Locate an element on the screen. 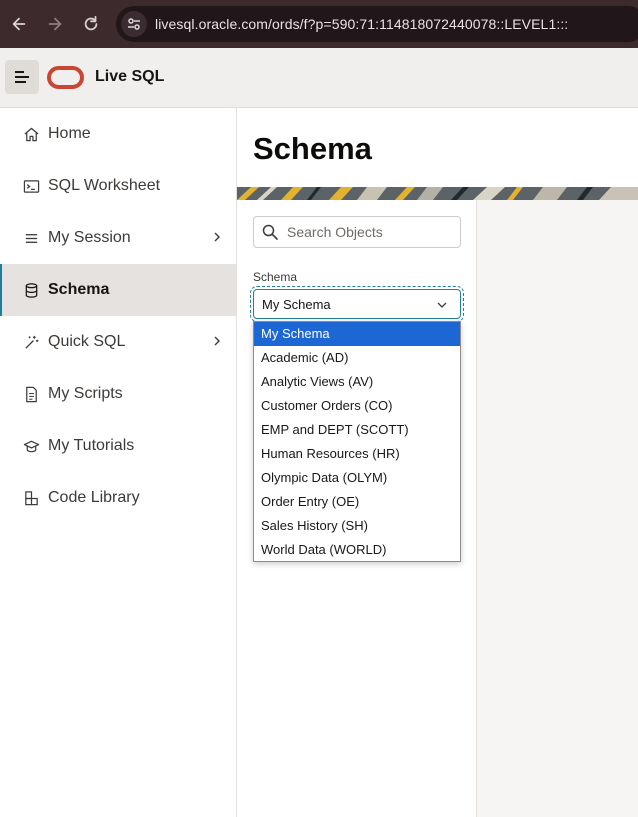 The height and width of the screenshot is (817, 638). sidebar-item-code-library: Code Library is located at coordinates (118, 498).